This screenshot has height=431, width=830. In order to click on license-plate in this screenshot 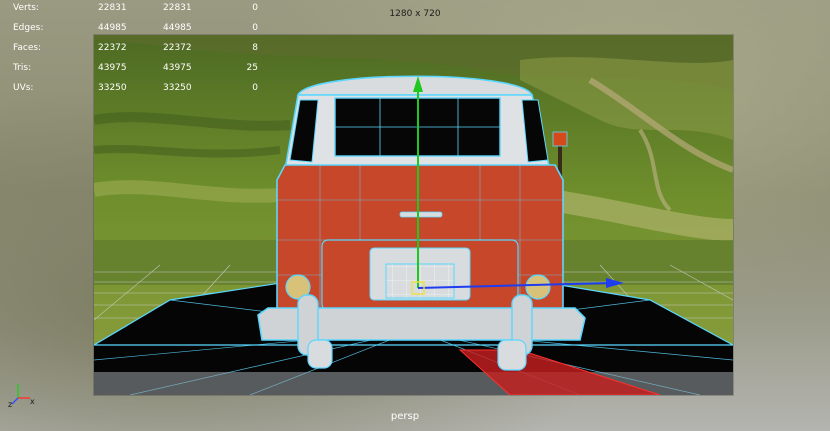, I will do `click(420, 281)`.